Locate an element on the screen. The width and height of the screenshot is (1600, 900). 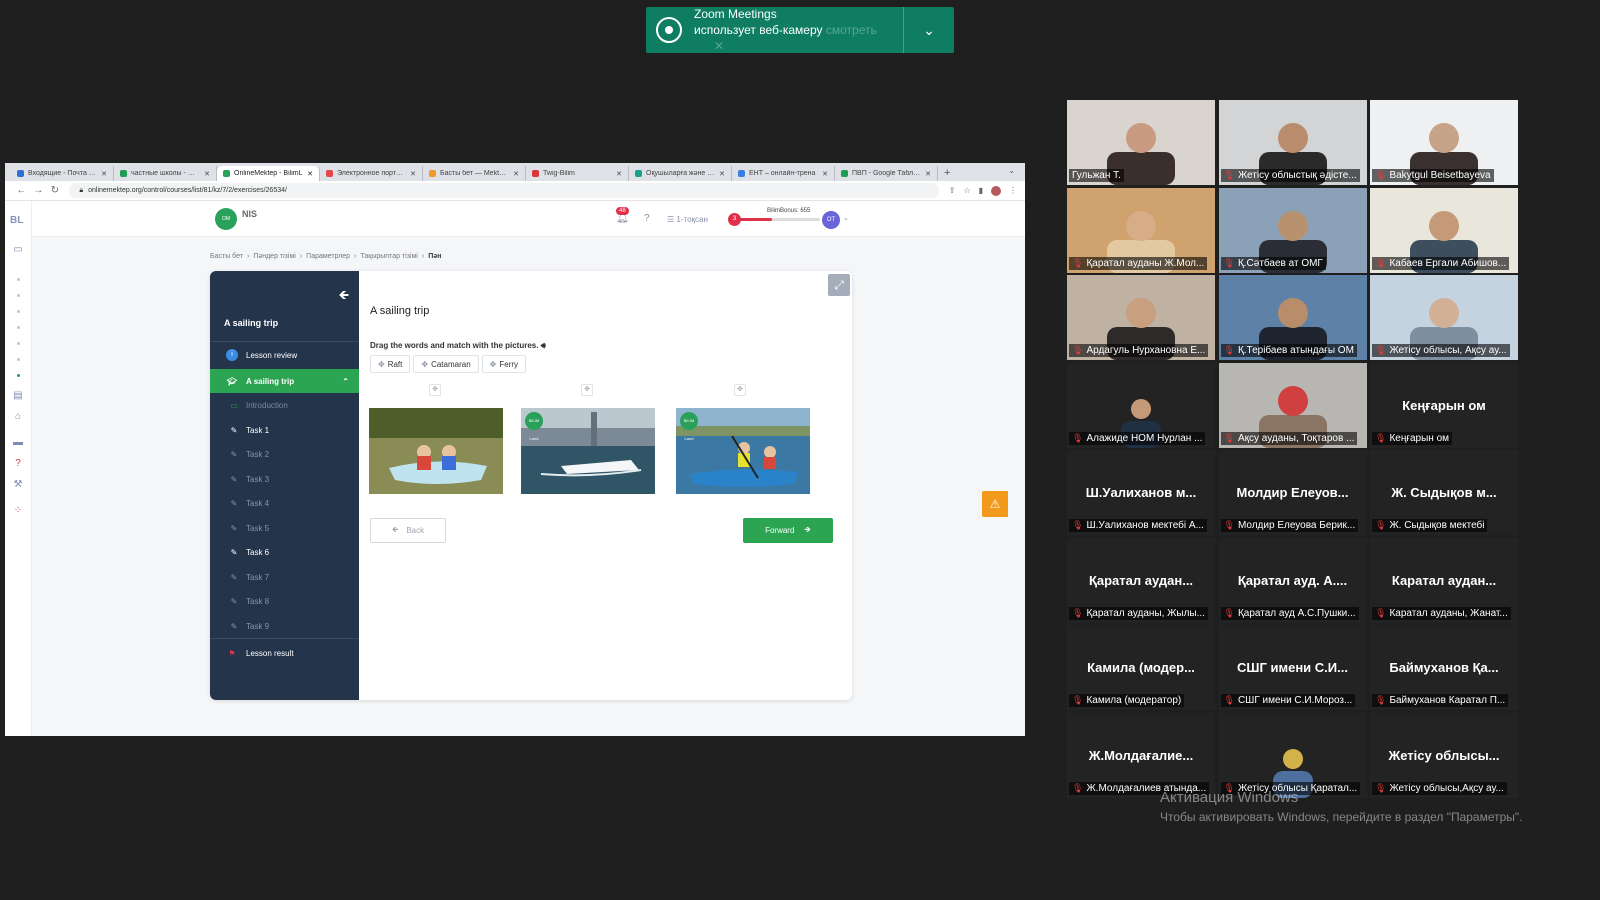
new-tab-icon: + is located at coordinates (947, 173).